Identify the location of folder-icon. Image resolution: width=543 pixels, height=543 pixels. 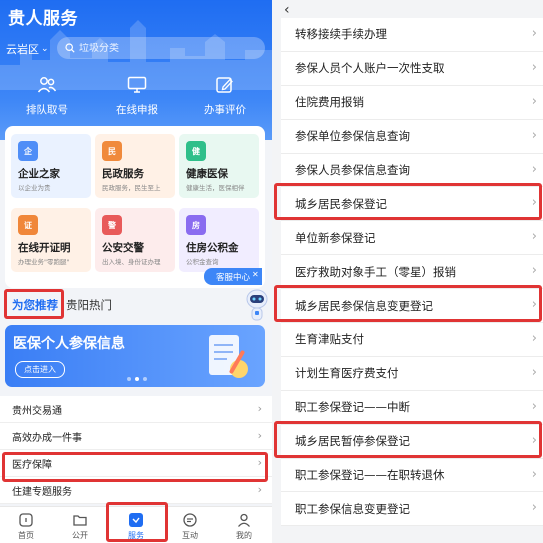
(80, 520).